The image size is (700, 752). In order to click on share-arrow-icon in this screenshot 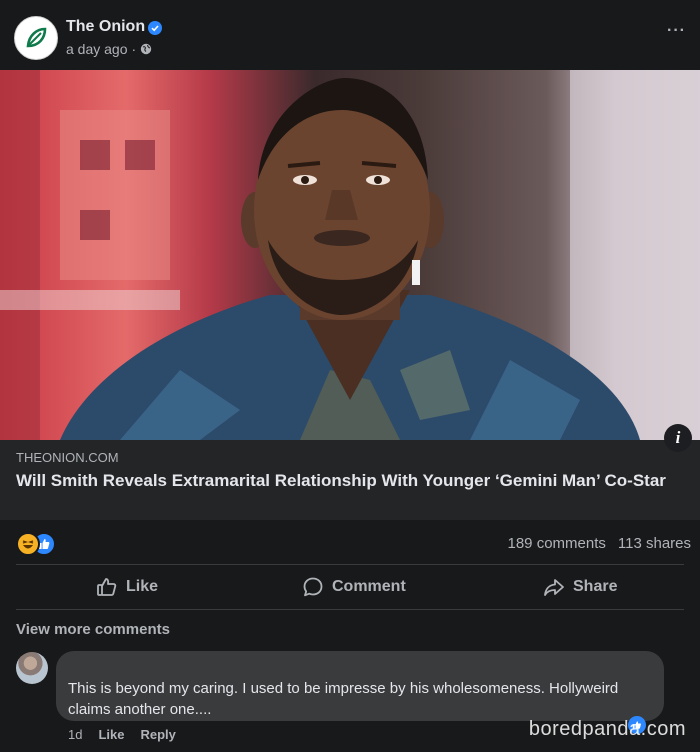, I will do `click(554, 587)`.